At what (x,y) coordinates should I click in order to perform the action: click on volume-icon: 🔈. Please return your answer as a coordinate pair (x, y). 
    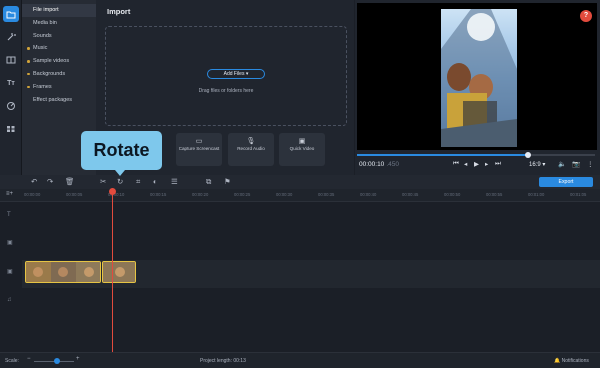
    Looking at the image, I should click on (562, 164).